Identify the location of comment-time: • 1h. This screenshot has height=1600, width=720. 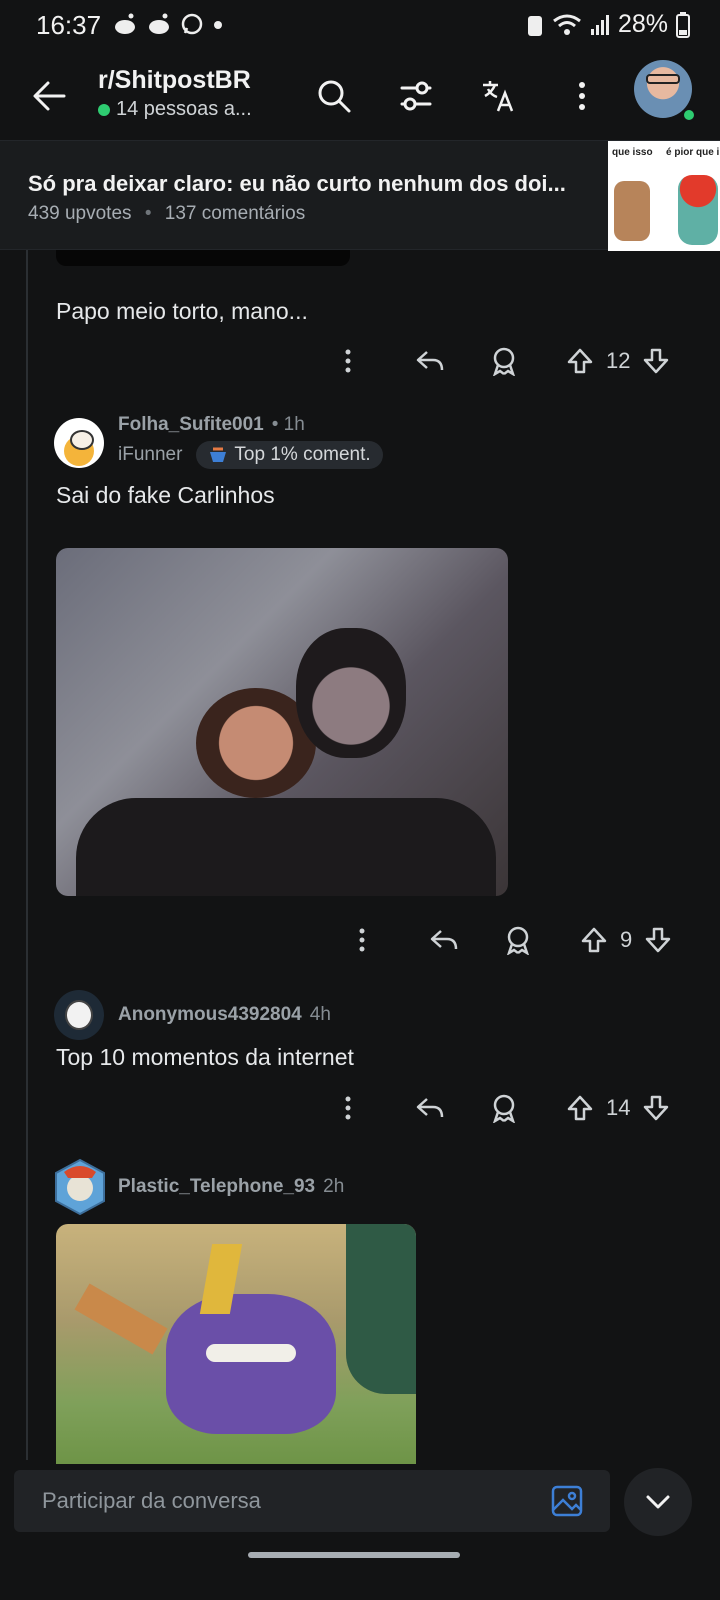
(288, 424).